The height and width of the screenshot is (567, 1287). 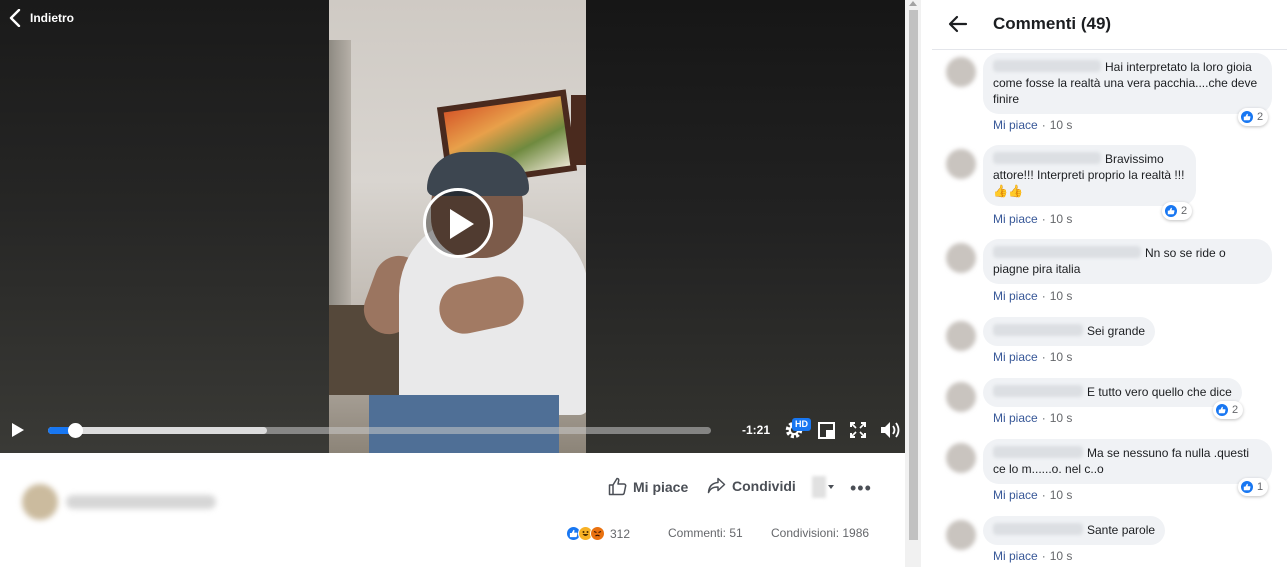 I want to click on back-button: Indietro, so click(x=41, y=18).